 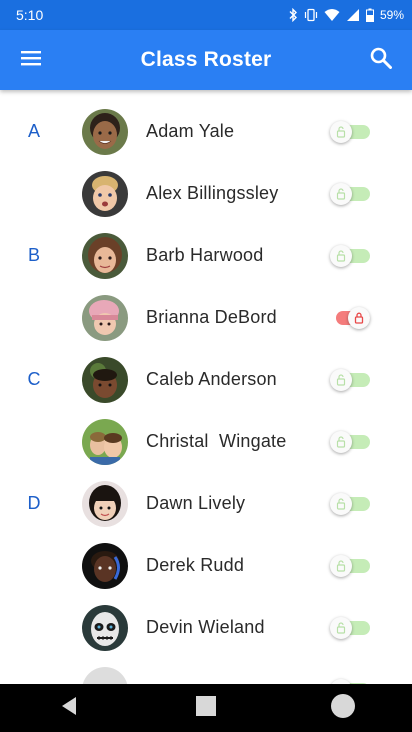 I want to click on battery-icon, so click(x=369, y=15).